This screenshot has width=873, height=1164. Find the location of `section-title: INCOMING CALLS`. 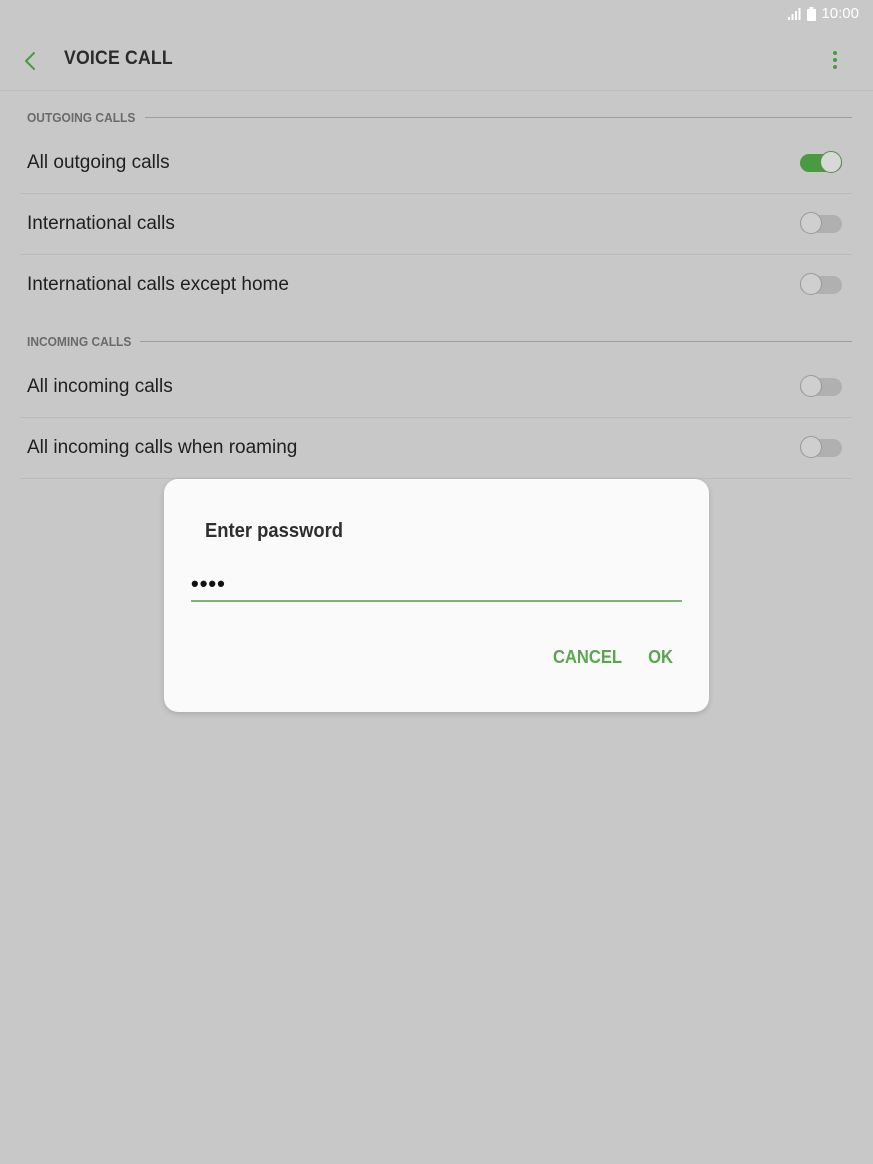

section-title: INCOMING CALLS is located at coordinates (79, 341).